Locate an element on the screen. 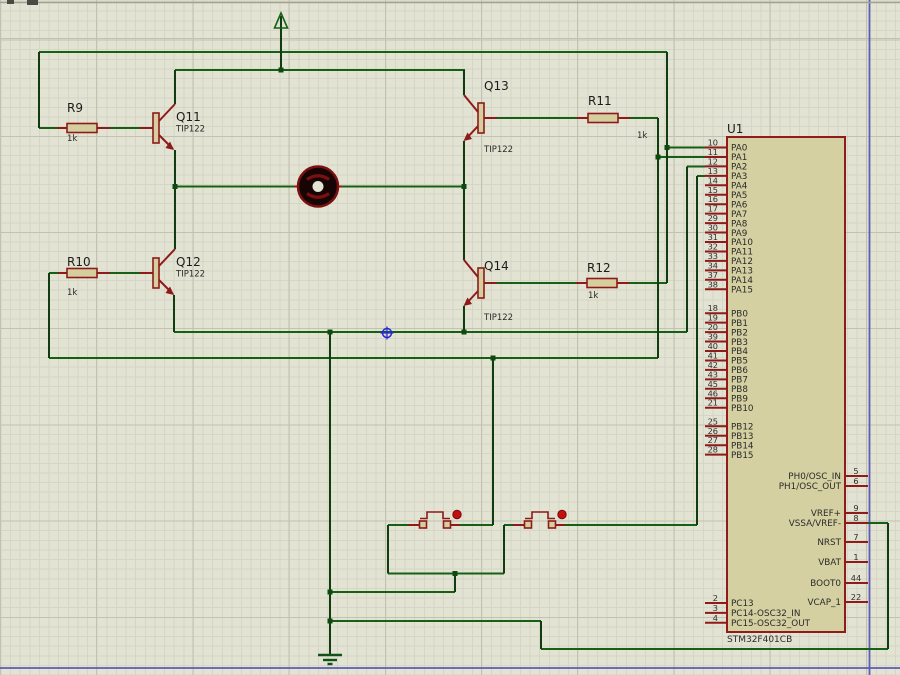  transistor-q11: Q11 TIP122 is located at coordinates (178, 126).